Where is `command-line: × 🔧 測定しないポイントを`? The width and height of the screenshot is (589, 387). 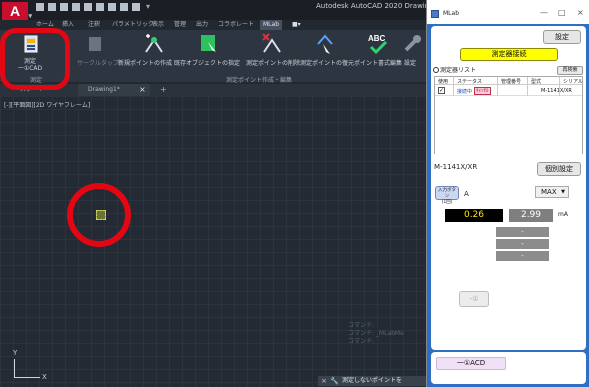
command-line: × 🔧 測定しないポイントを is located at coordinates (372, 381).